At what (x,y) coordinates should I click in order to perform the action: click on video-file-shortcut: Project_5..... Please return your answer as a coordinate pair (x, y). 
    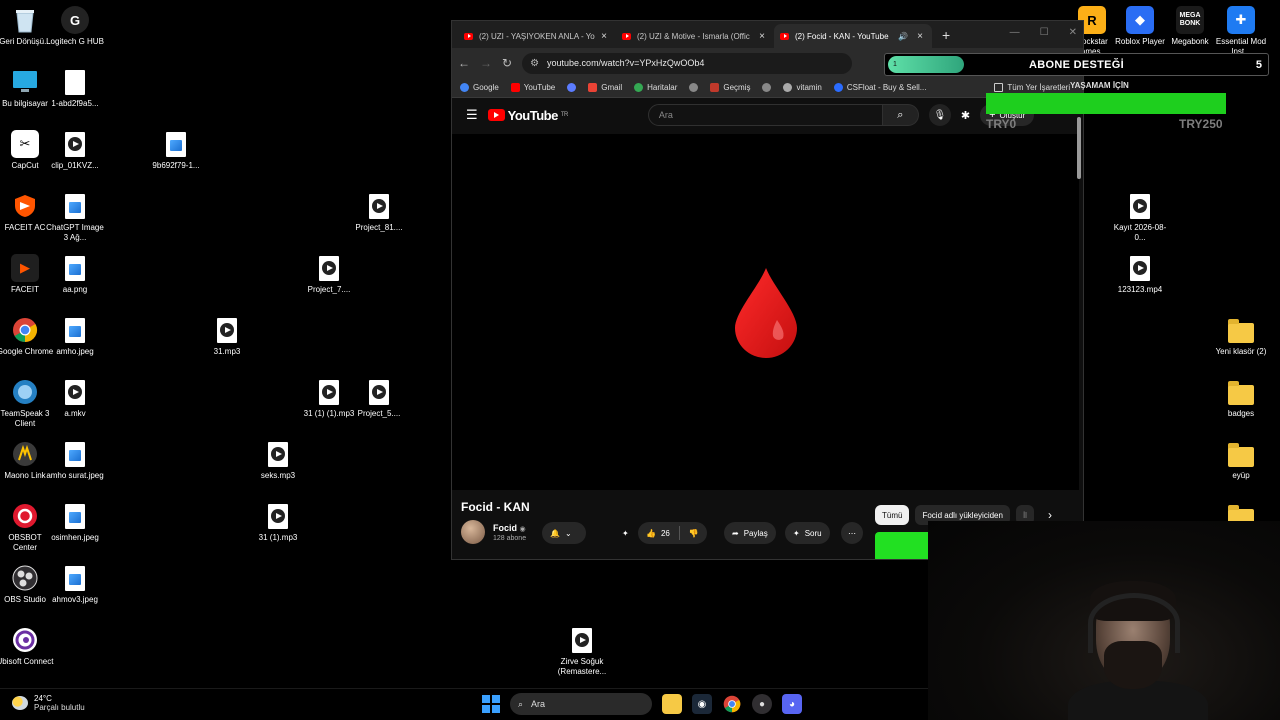
    Looking at the image, I should click on (379, 398).